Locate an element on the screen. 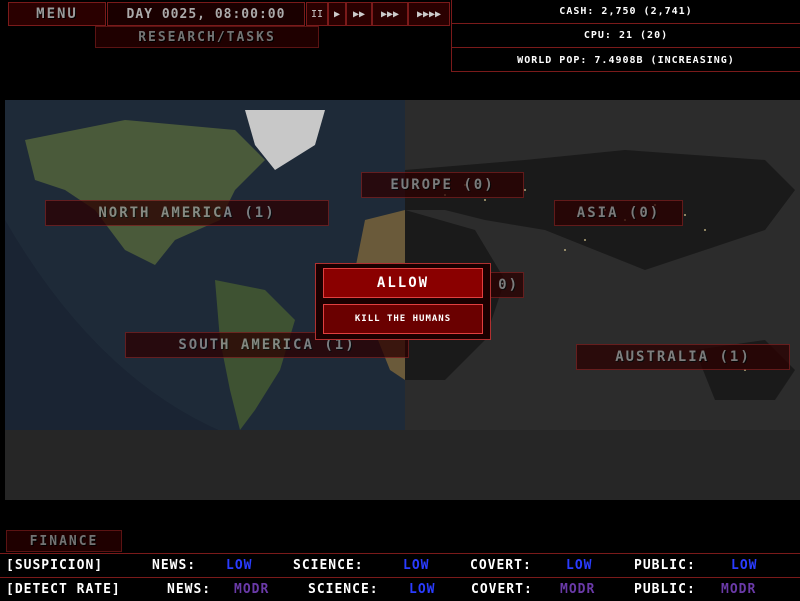 Image resolution: width=800 pixels, height=601 pixels. research-tasks-button: Research/Tasks is located at coordinates (207, 37).